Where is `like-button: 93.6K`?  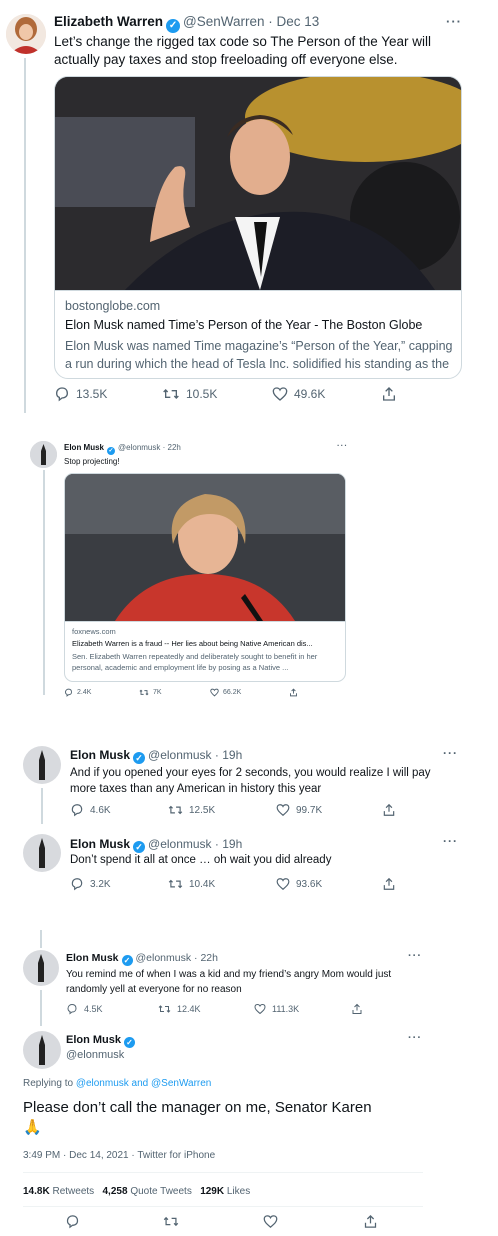 like-button: 93.6K is located at coordinates (299, 884).